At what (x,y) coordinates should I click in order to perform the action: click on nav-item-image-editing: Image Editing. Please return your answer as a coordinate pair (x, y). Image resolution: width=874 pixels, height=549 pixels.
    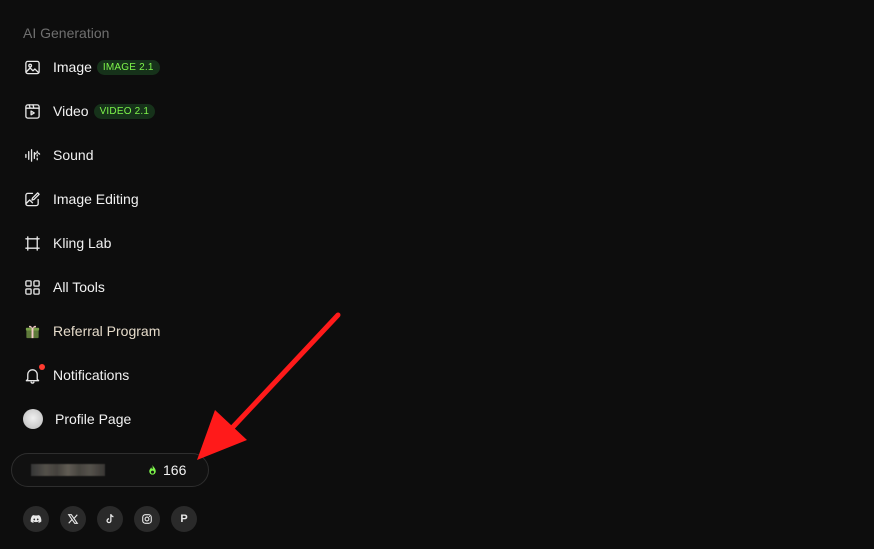
    Looking at the image, I should click on (81, 199).